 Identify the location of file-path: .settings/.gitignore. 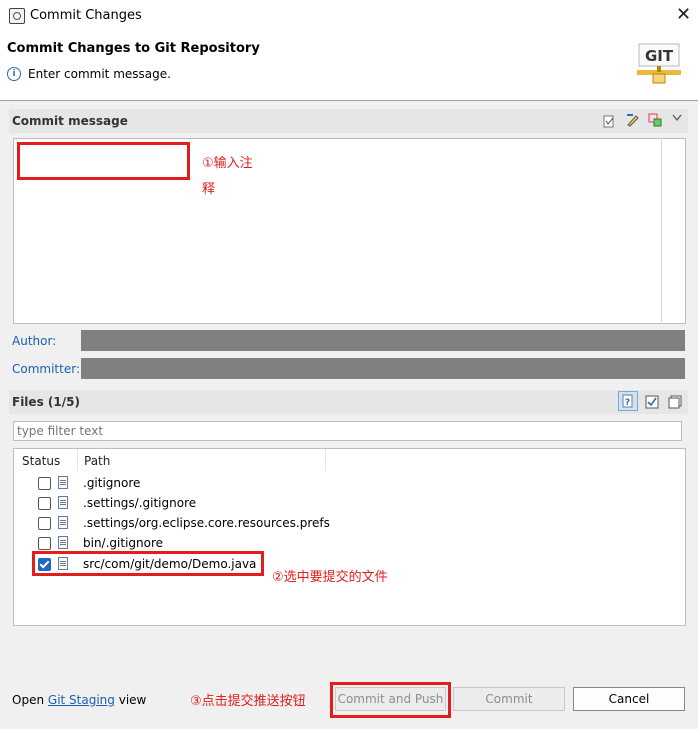
(139, 503).